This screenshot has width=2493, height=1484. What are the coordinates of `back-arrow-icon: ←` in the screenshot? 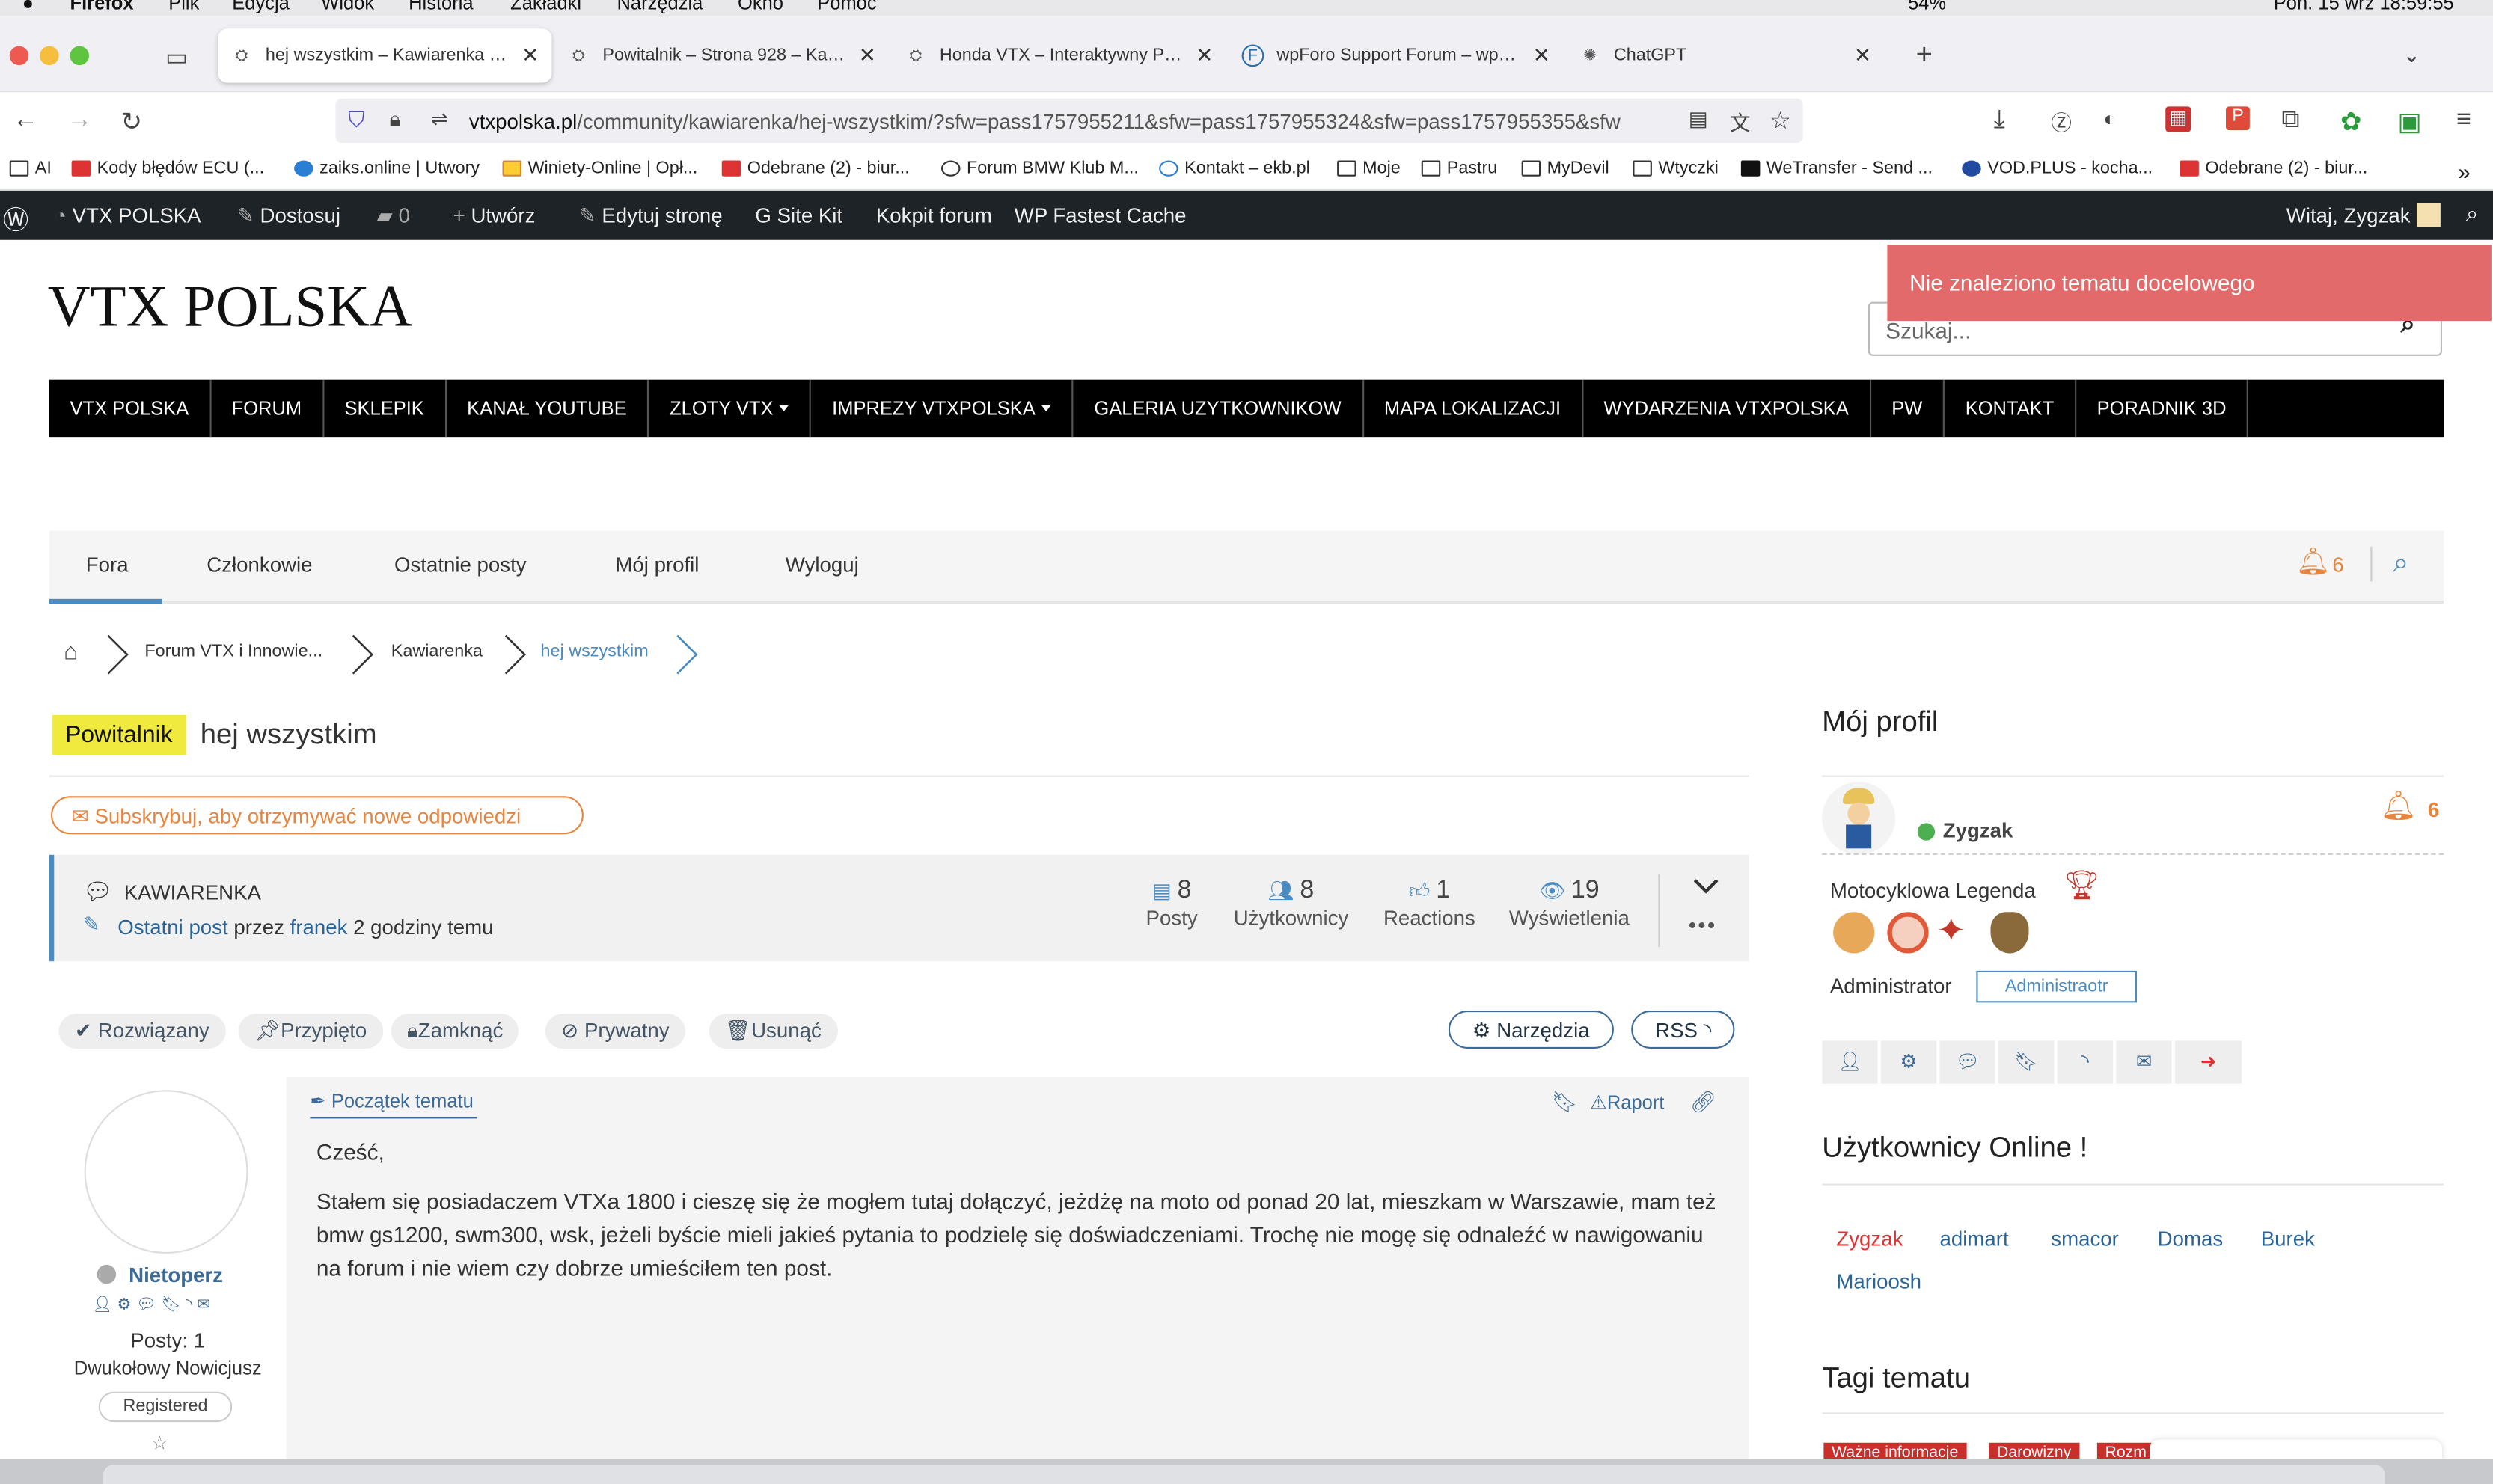 It's located at (25, 120).